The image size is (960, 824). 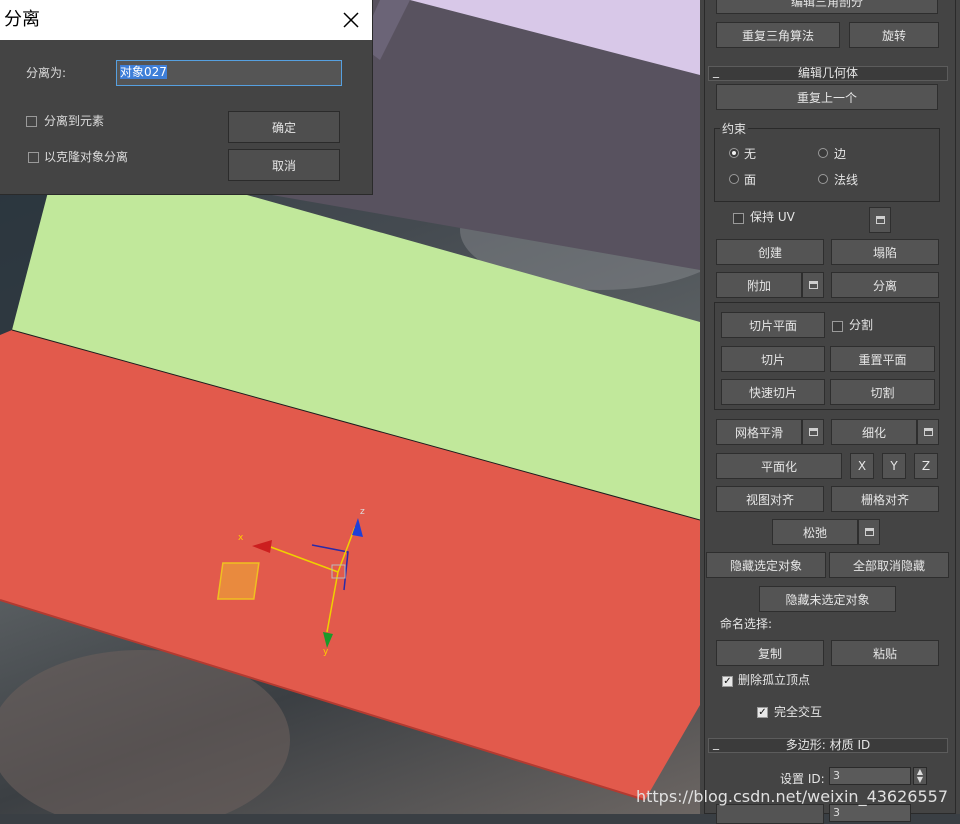 What do you see at coordinates (862, 466) in the screenshot?
I see `planar-x-button: X` at bounding box center [862, 466].